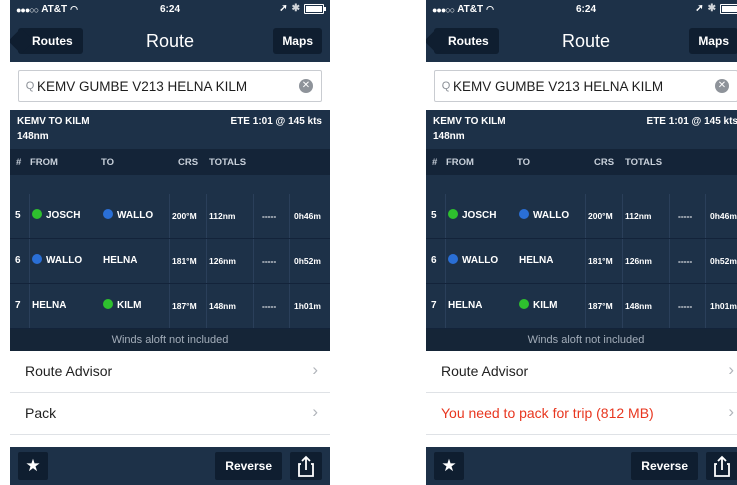 This screenshot has width=737, height=485. What do you see at coordinates (581, 340) in the screenshot?
I see `winds-note: Winds aloft not included` at bounding box center [581, 340].